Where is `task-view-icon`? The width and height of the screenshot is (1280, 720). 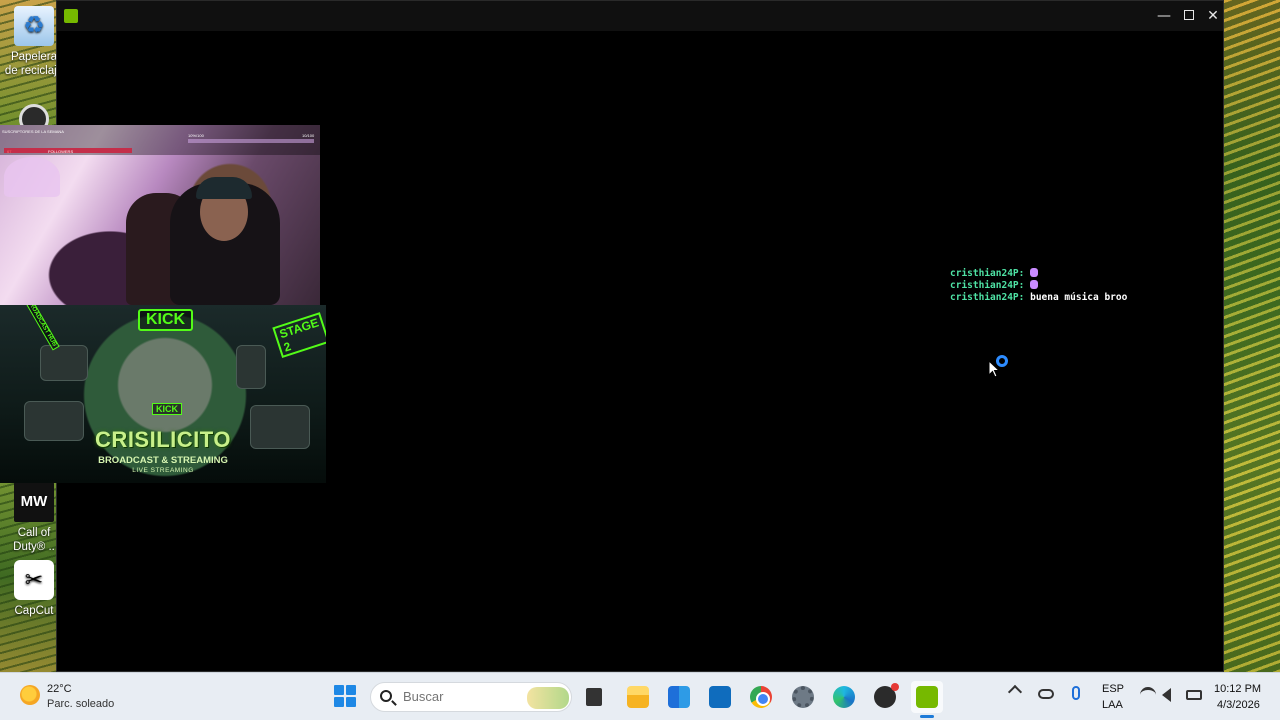
task-view-icon is located at coordinates (594, 697).